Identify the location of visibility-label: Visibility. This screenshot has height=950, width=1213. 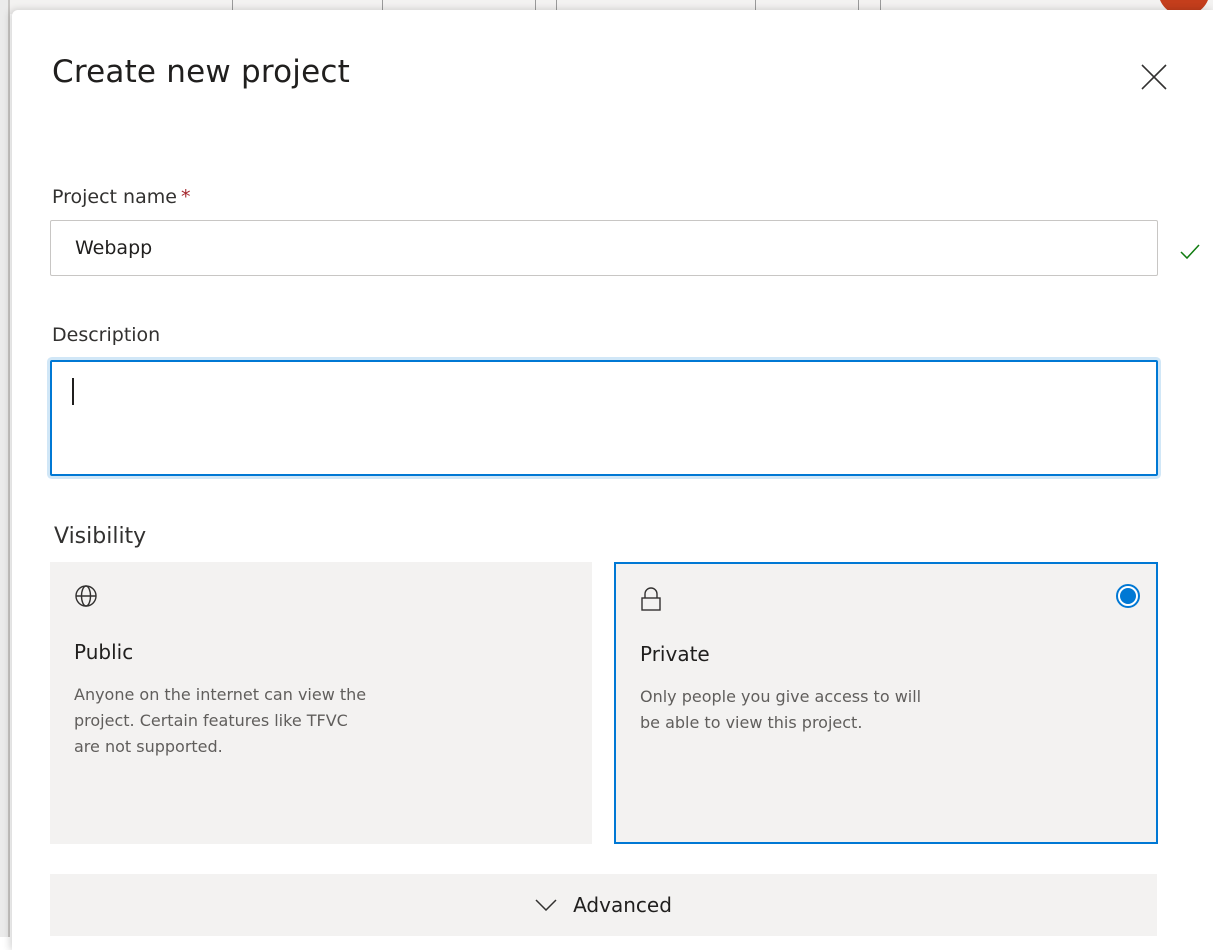
(100, 536).